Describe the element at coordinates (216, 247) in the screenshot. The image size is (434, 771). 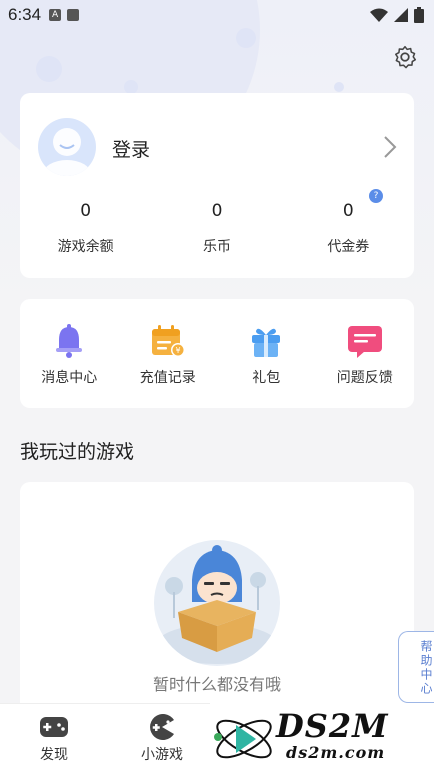
I see `stat-label: 乐币` at that location.